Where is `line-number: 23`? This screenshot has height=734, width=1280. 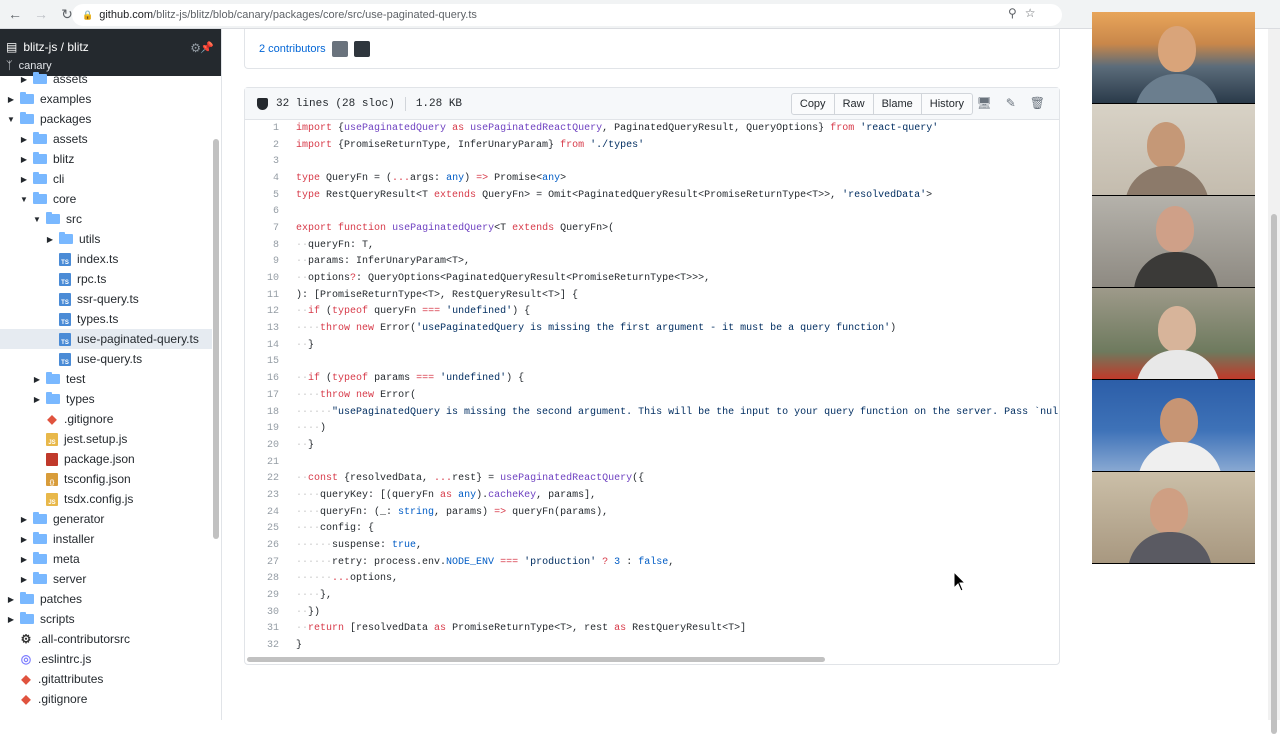
line-number: 23 is located at coordinates (262, 495).